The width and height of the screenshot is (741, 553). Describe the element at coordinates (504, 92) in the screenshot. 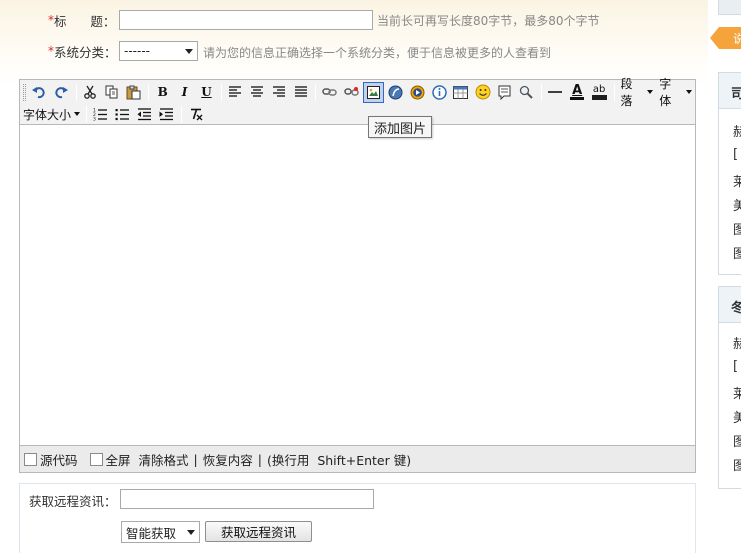

I see `code-icon` at that location.